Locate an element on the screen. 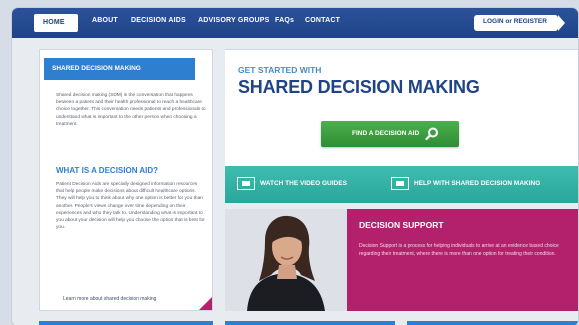 This screenshot has height=325, width=579. find-decision-aid-button: FIND A DECISION AID is located at coordinates (390, 134).